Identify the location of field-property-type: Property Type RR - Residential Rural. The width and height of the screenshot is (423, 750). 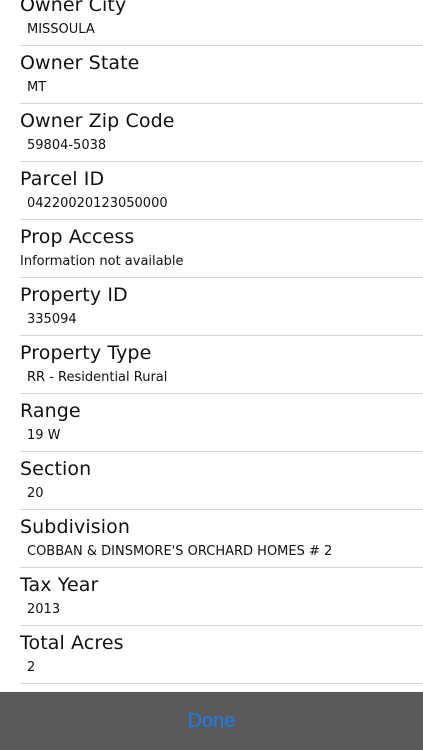
(221, 365).